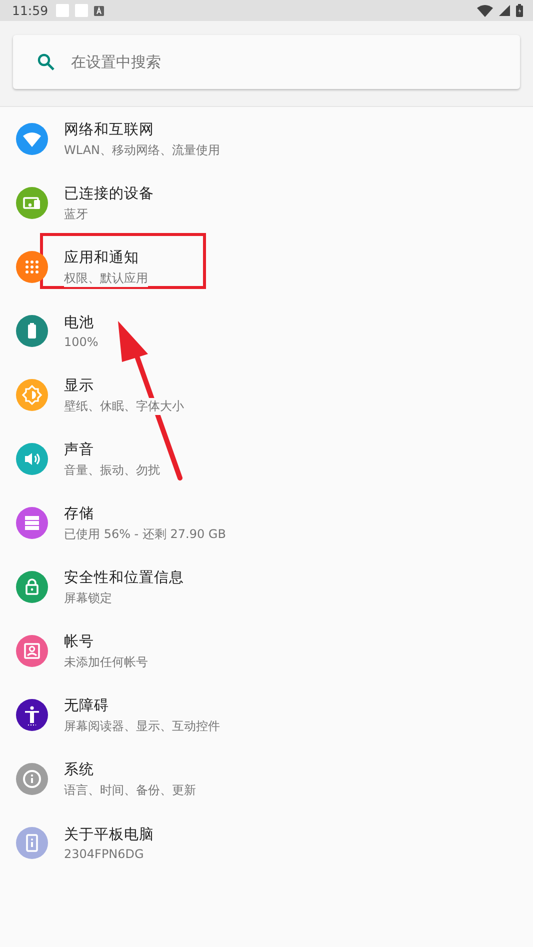 This screenshot has width=533, height=947. What do you see at coordinates (76, 214) in the screenshot?
I see `item-subtitle: 蓝牙` at bounding box center [76, 214].